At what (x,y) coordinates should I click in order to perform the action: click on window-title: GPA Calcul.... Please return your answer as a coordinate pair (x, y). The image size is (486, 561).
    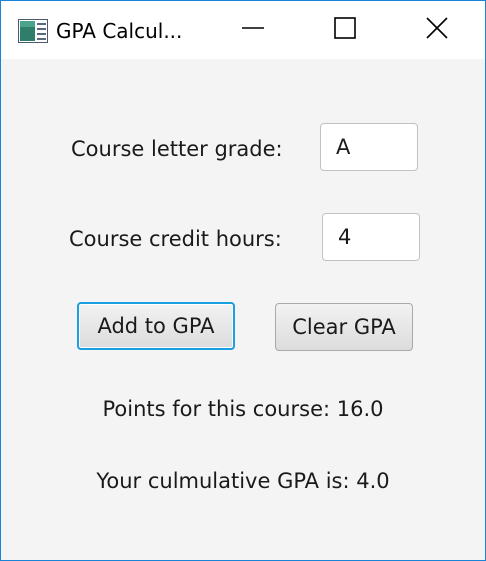
    Looking at the image, I should click on (119, 31).